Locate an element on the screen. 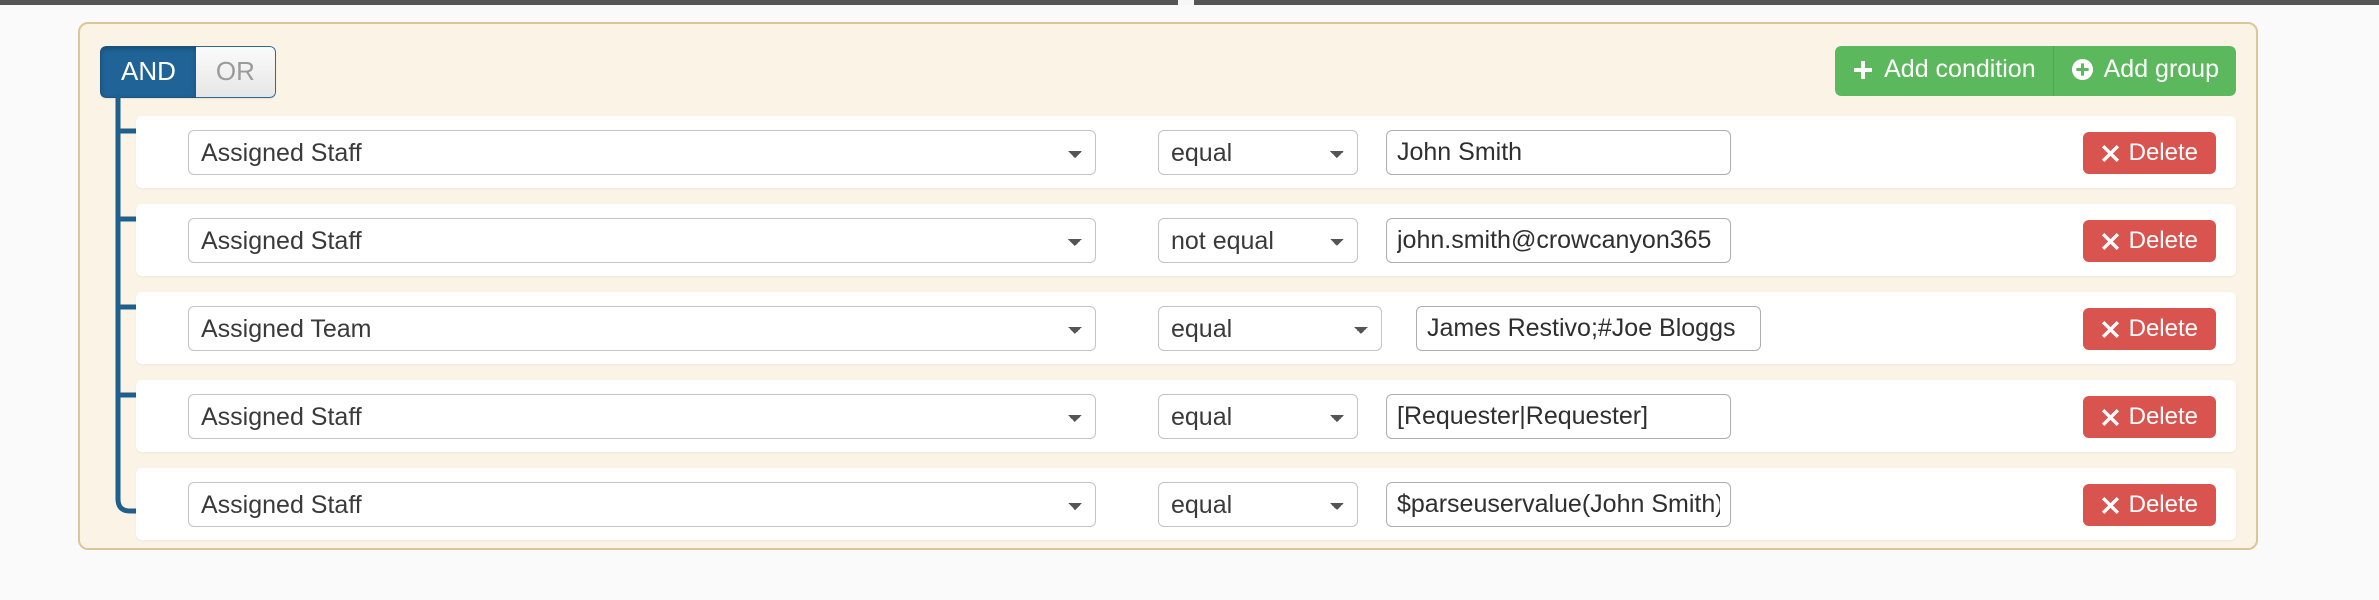 Image resolution: width=2379 pixels, height=600 pixels. add-group-label: Add group is located at coordinates (2161, 69).